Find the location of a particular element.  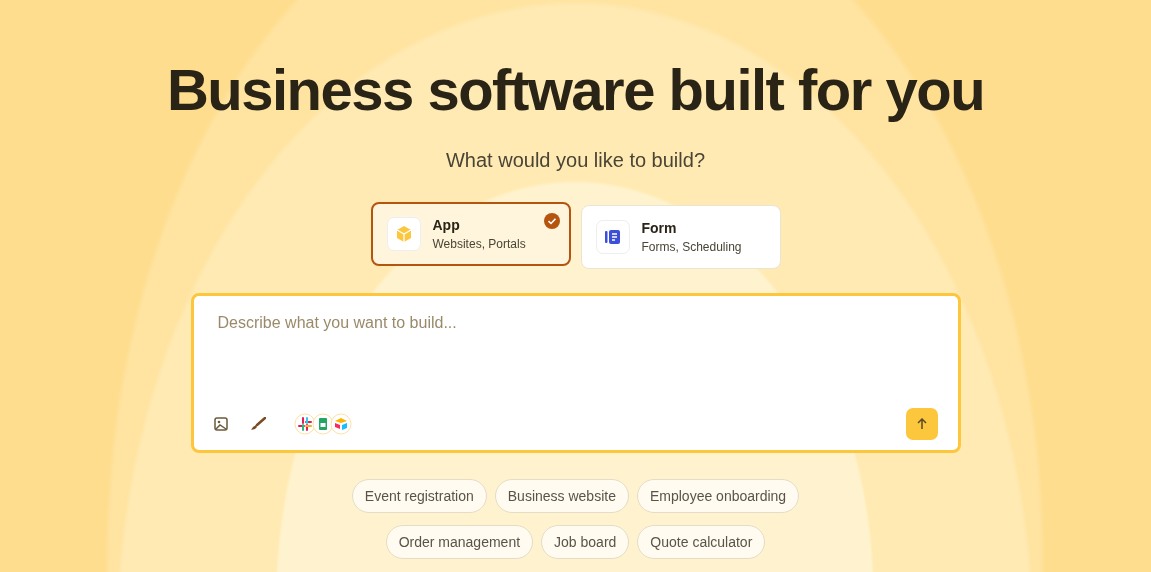

suggestion-chip: Job board is located at coordinates (585, 542).